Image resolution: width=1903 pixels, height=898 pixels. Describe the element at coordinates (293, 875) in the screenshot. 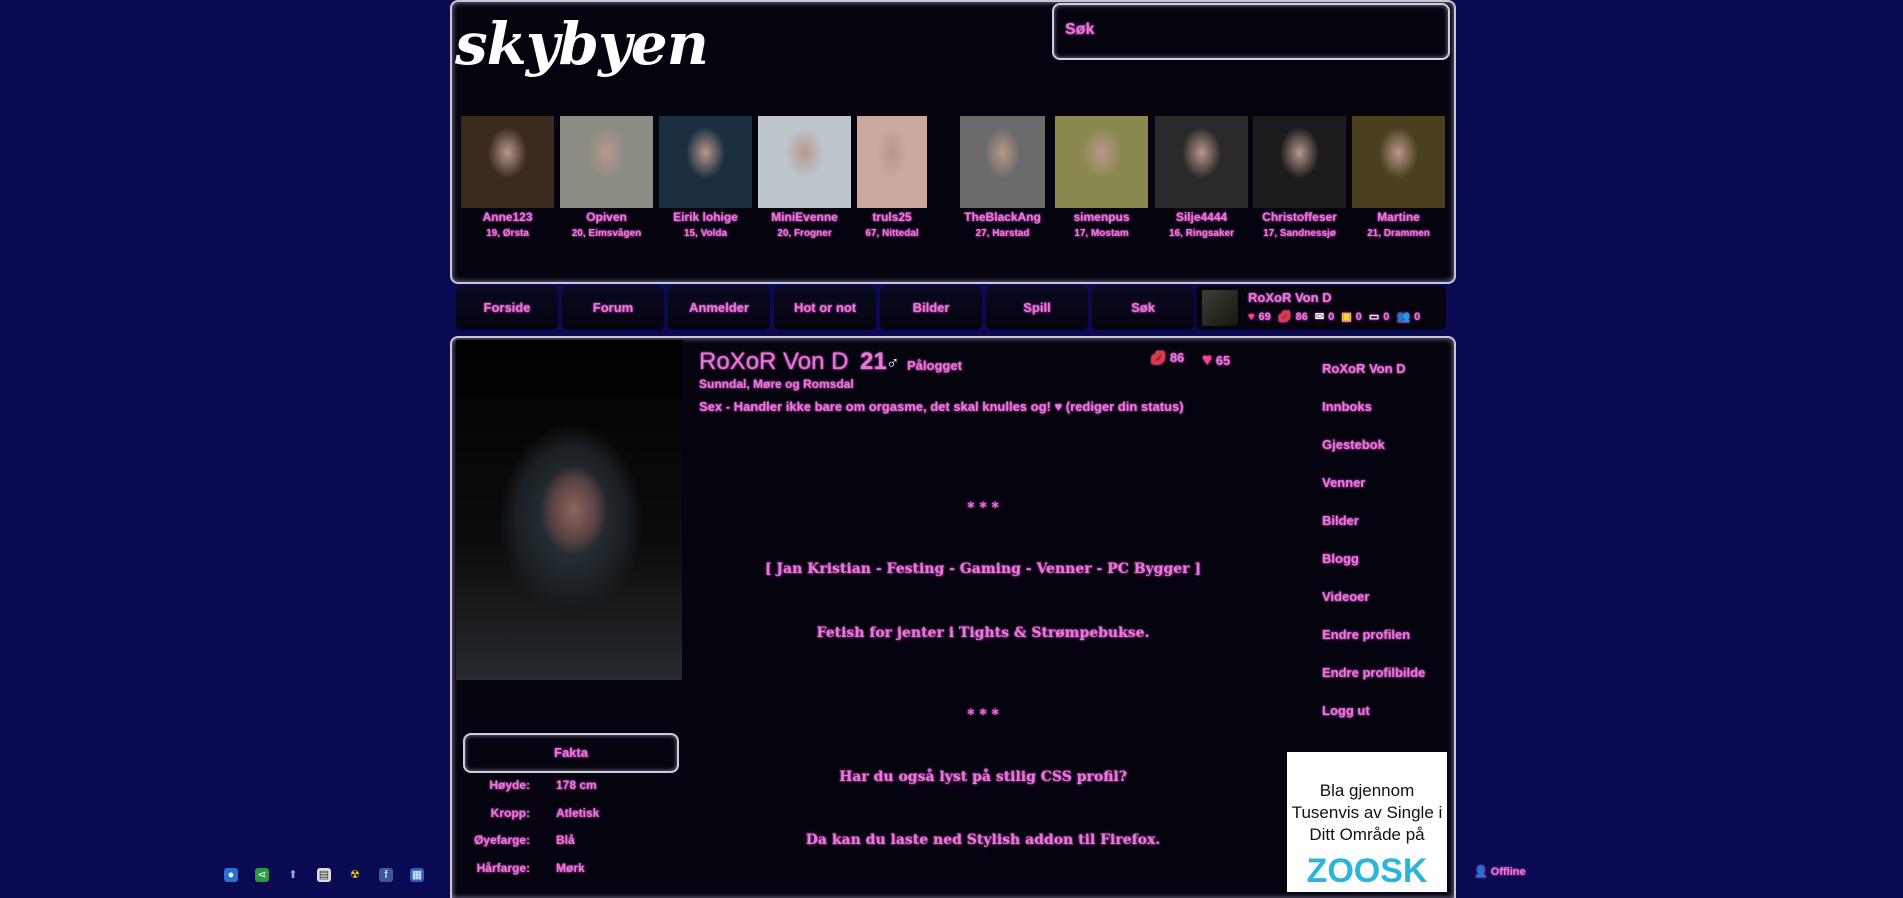

I see `up-arrow-icon: ⬆` at that location.